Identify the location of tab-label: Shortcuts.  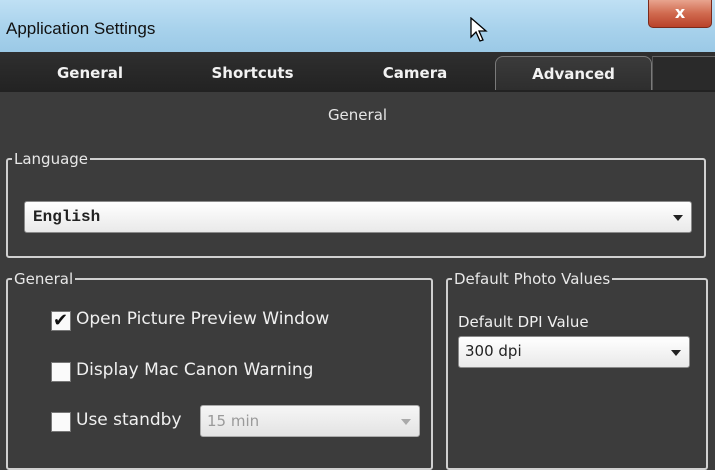
(252, 73).